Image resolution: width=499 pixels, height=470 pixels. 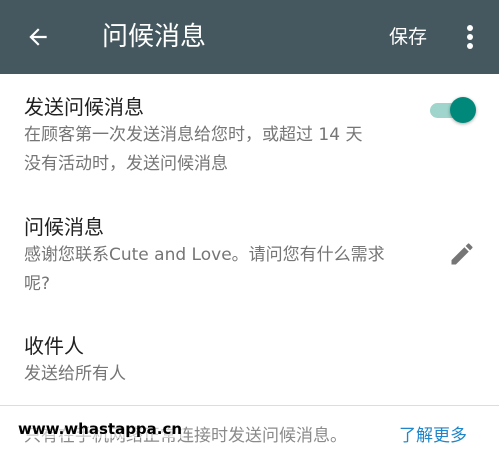 What do you see at coordinates (64, 227) in the screenshot?
I see `greeting-message-title: 问候消息` at bounding box center [64, 227].